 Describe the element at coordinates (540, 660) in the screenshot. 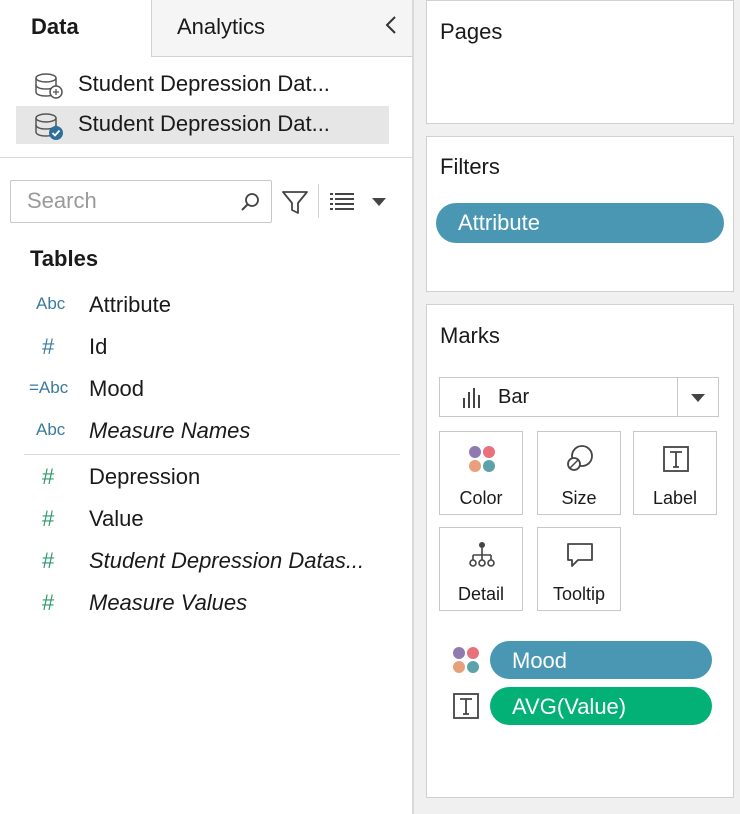

I see `pill-label: Mood` at that location.